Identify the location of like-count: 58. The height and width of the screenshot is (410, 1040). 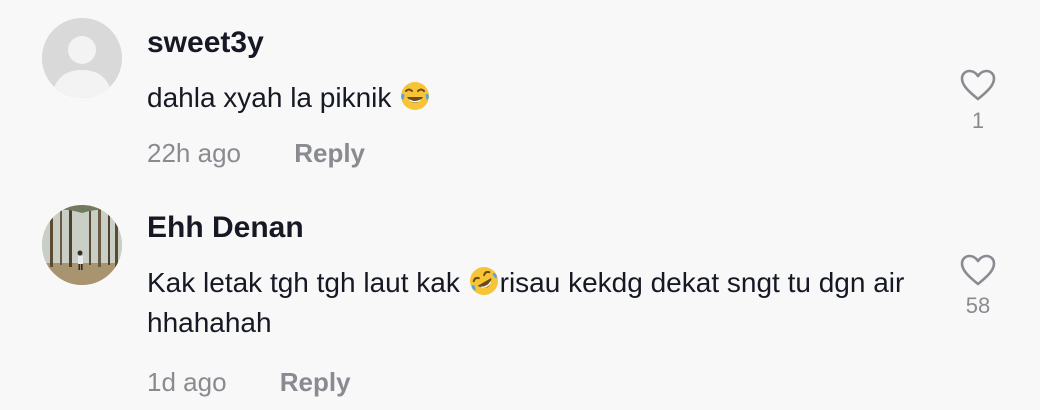
(978, 305).